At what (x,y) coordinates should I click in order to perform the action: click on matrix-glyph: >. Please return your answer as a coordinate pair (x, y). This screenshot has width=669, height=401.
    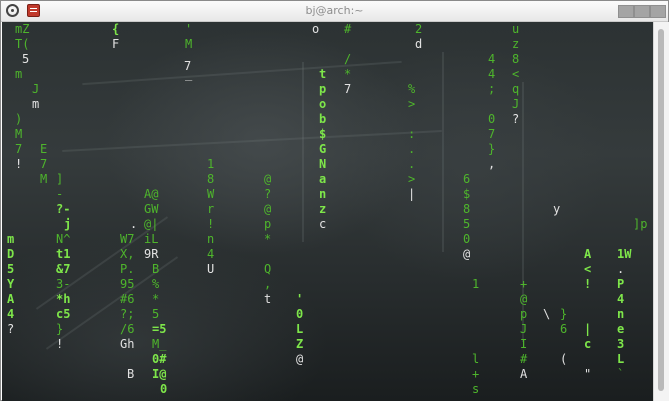
    Looking at the image, I should click on (412, 179).